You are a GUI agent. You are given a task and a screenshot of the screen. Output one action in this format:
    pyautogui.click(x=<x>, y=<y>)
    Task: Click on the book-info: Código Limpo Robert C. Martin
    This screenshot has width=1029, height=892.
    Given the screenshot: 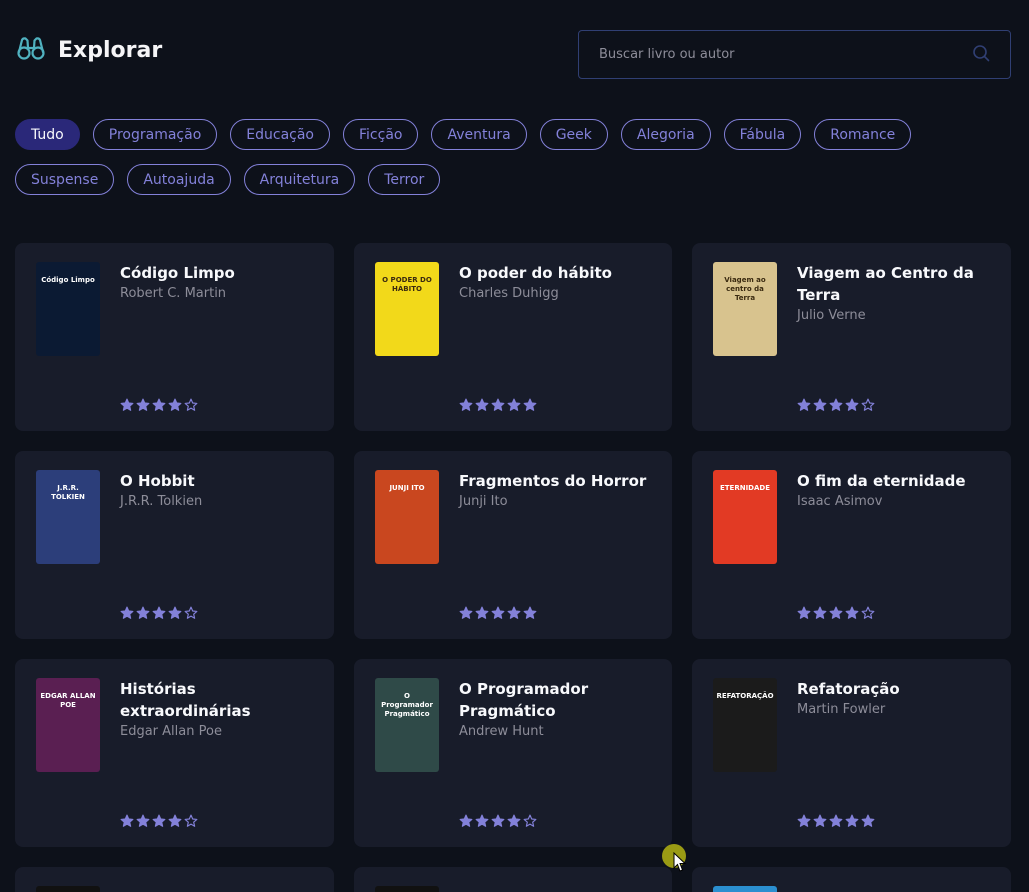 What is the action you would take?
    pyautogui.click(x=219, y=283)
    